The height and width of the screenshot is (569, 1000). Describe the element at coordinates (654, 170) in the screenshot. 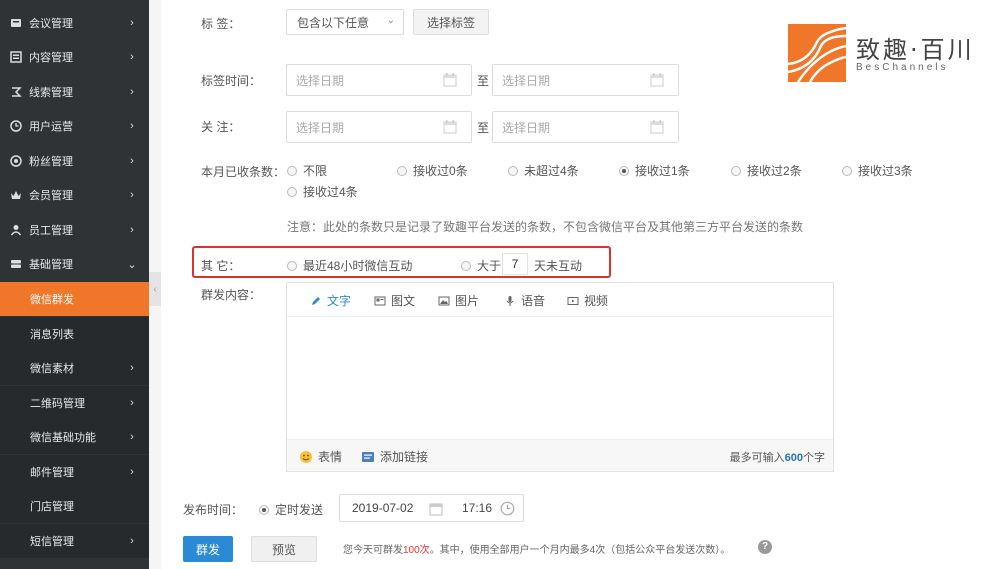

I see `radio-received-1: 接收过1条` at that location.